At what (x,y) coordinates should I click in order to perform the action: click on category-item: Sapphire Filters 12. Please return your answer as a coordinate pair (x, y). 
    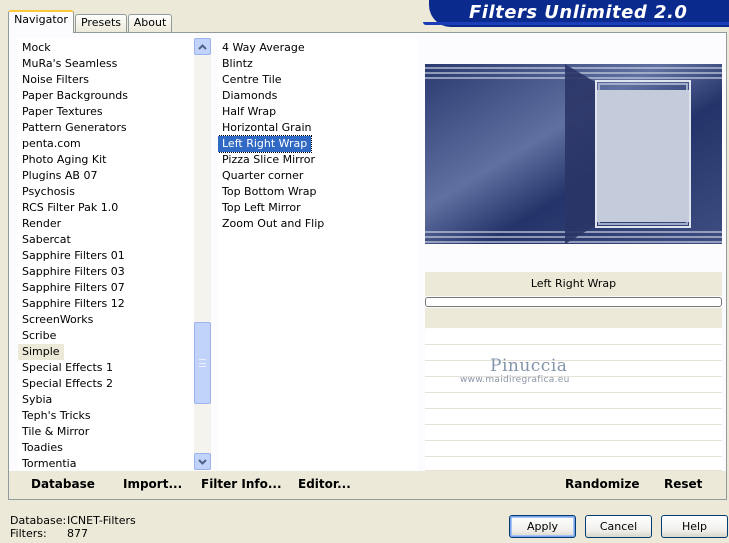
    Looking at the image, I should click on (73, 304).